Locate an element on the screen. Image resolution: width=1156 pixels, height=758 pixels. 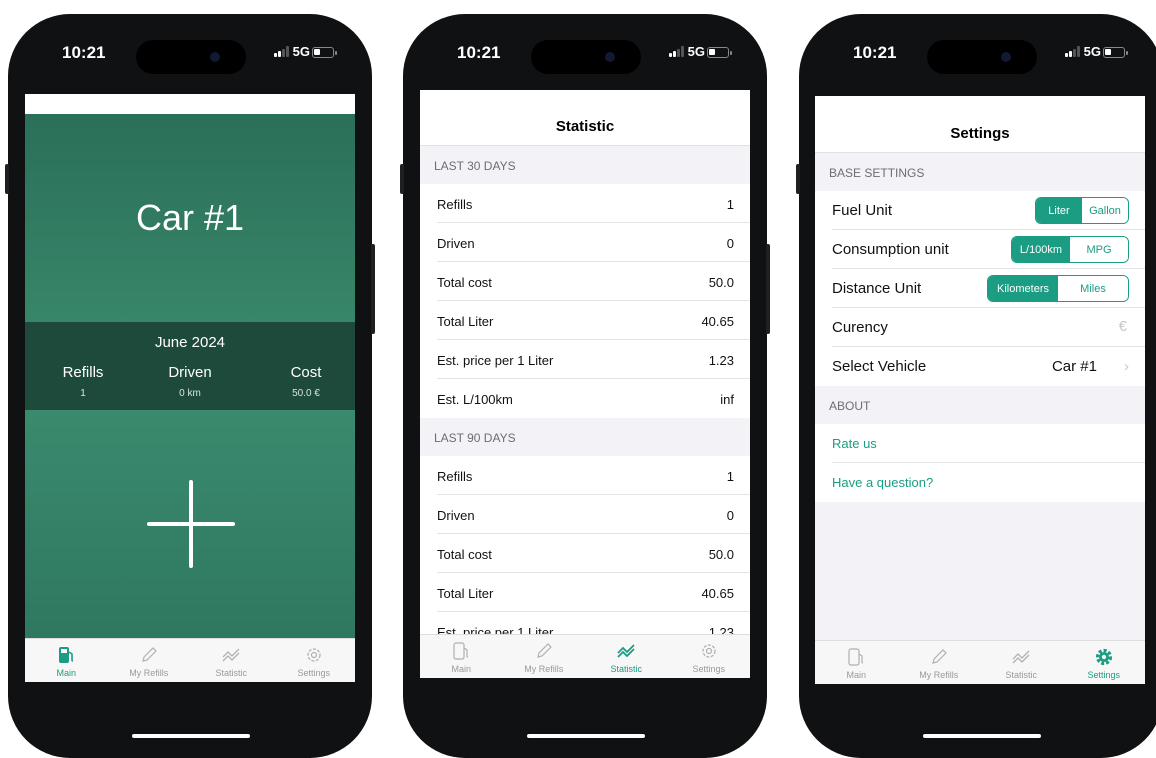
add-refill-plus-icon is located at coordinates (191, 524).